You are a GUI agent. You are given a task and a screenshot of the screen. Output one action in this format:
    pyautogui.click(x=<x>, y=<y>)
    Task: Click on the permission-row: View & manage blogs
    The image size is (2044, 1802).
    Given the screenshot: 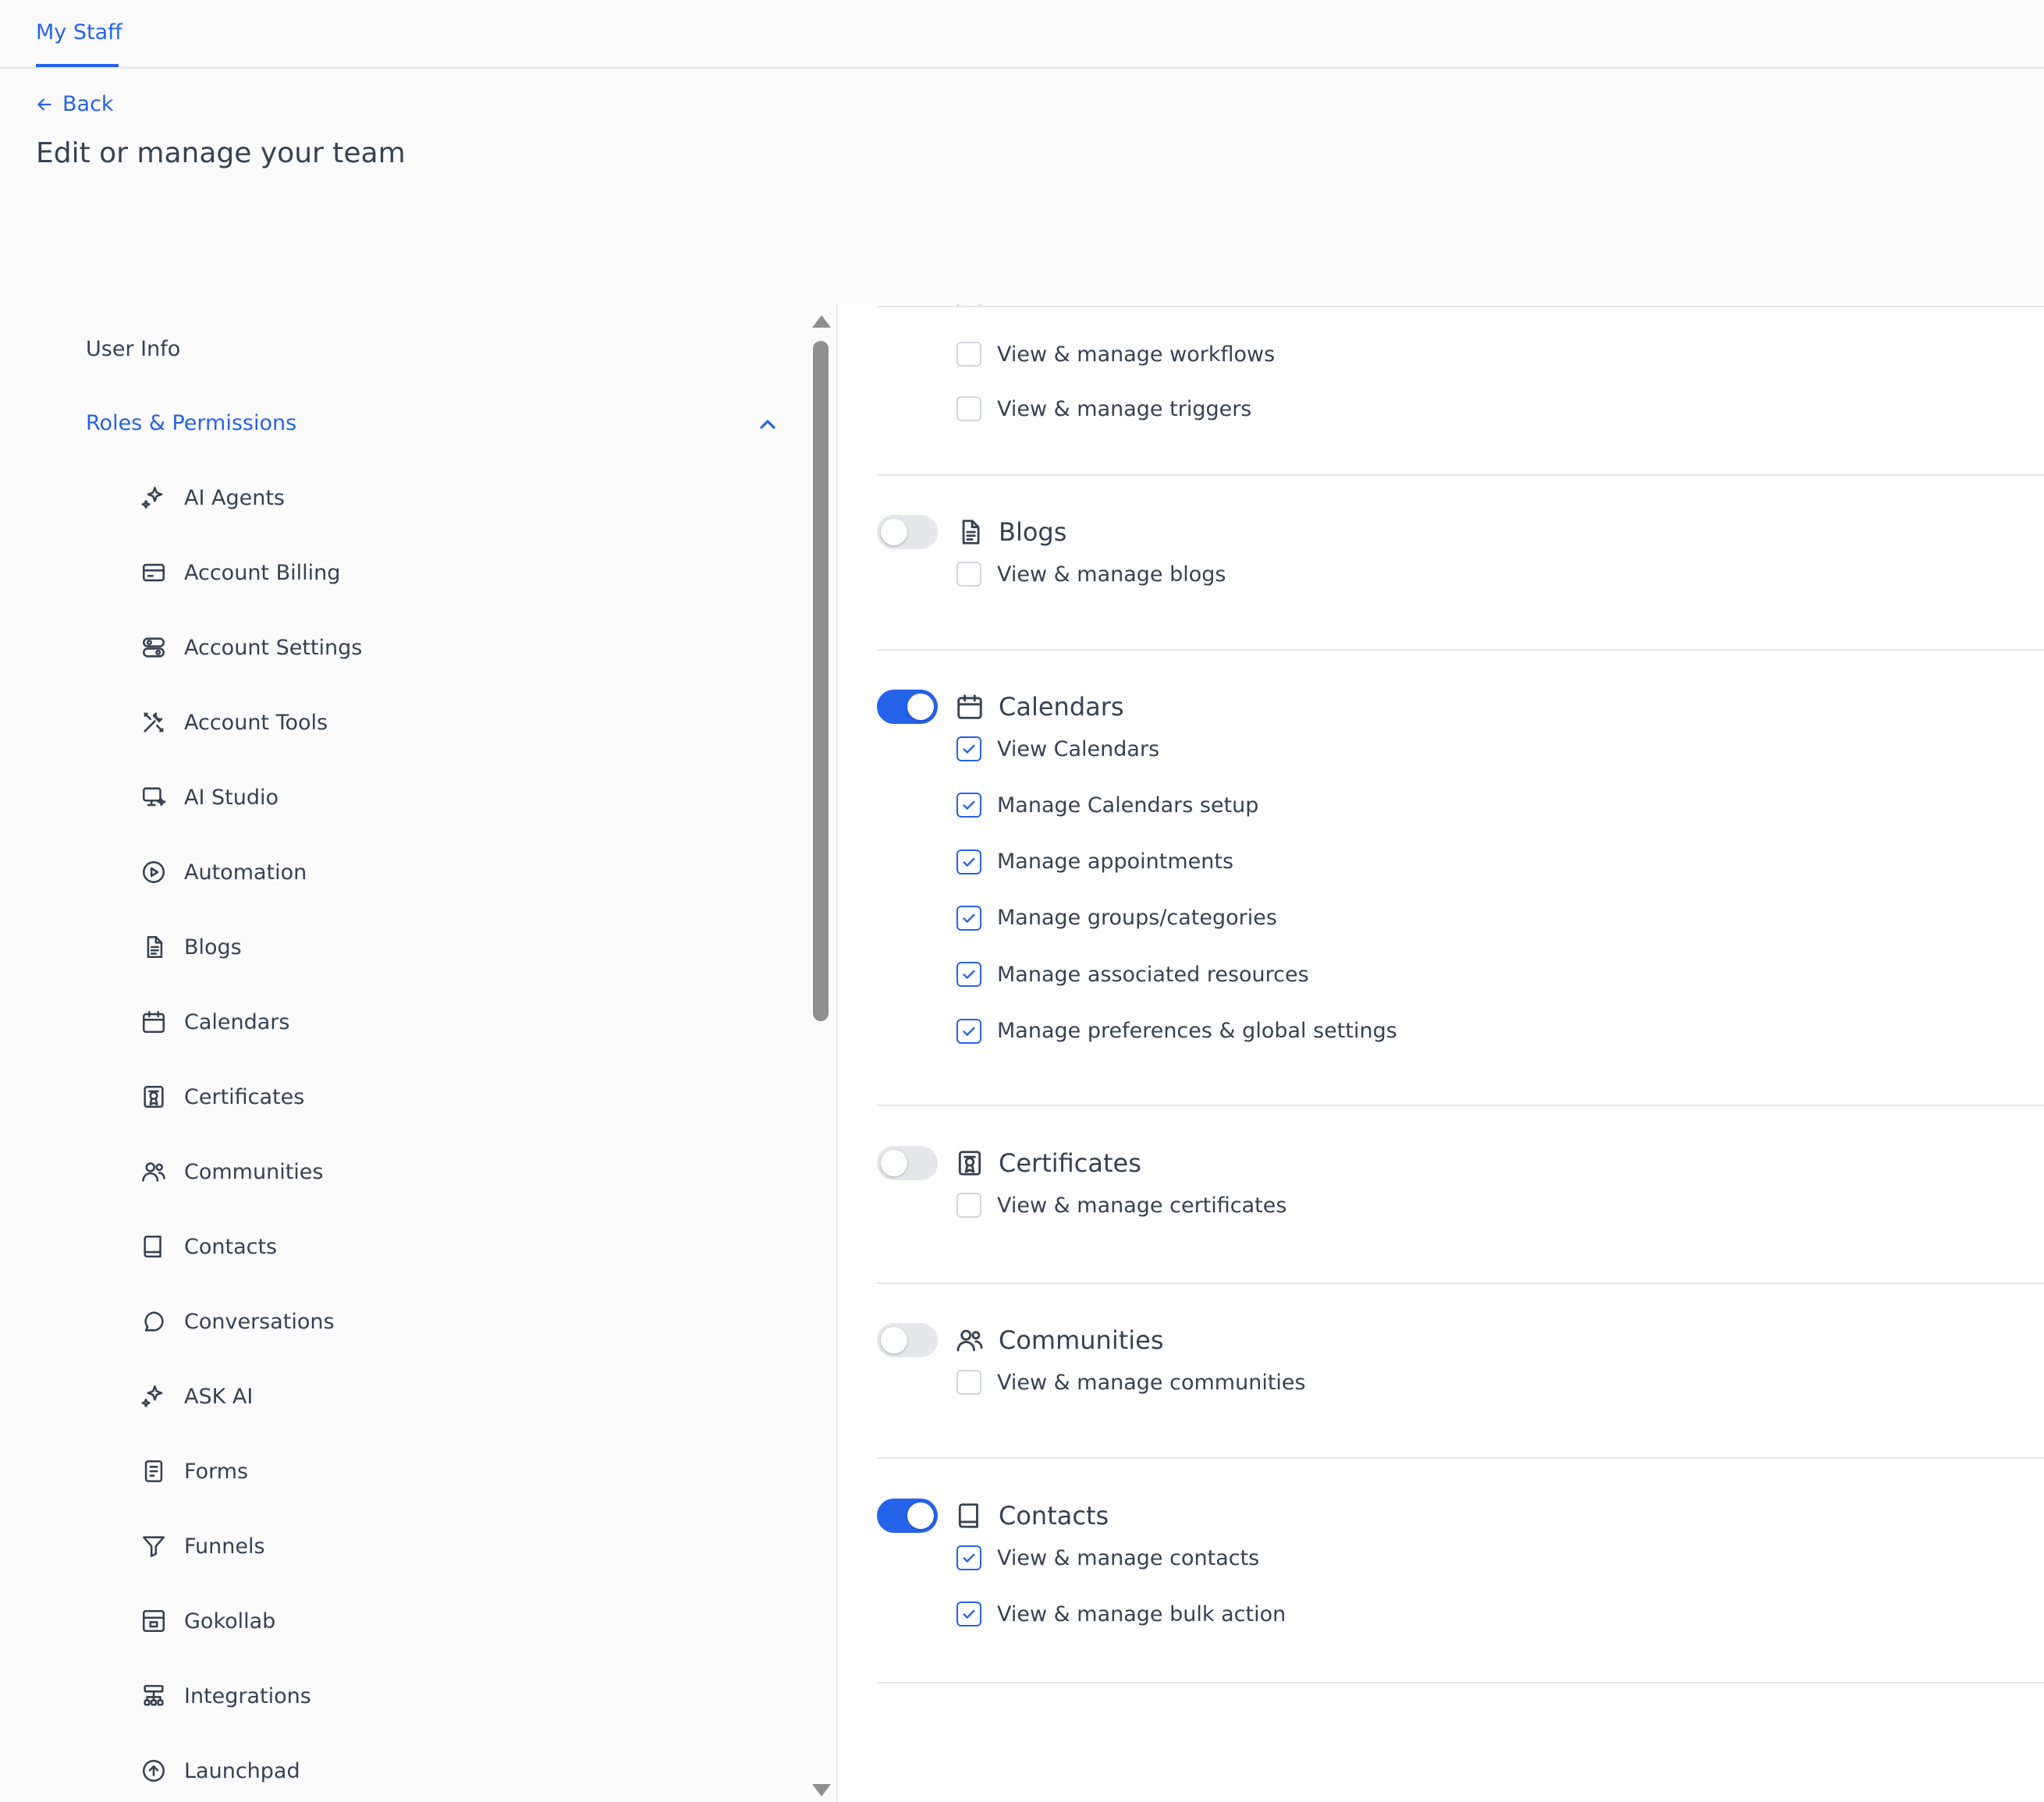 What is the action you would take?
    pyautogui.click(x=1091, y=574)
    